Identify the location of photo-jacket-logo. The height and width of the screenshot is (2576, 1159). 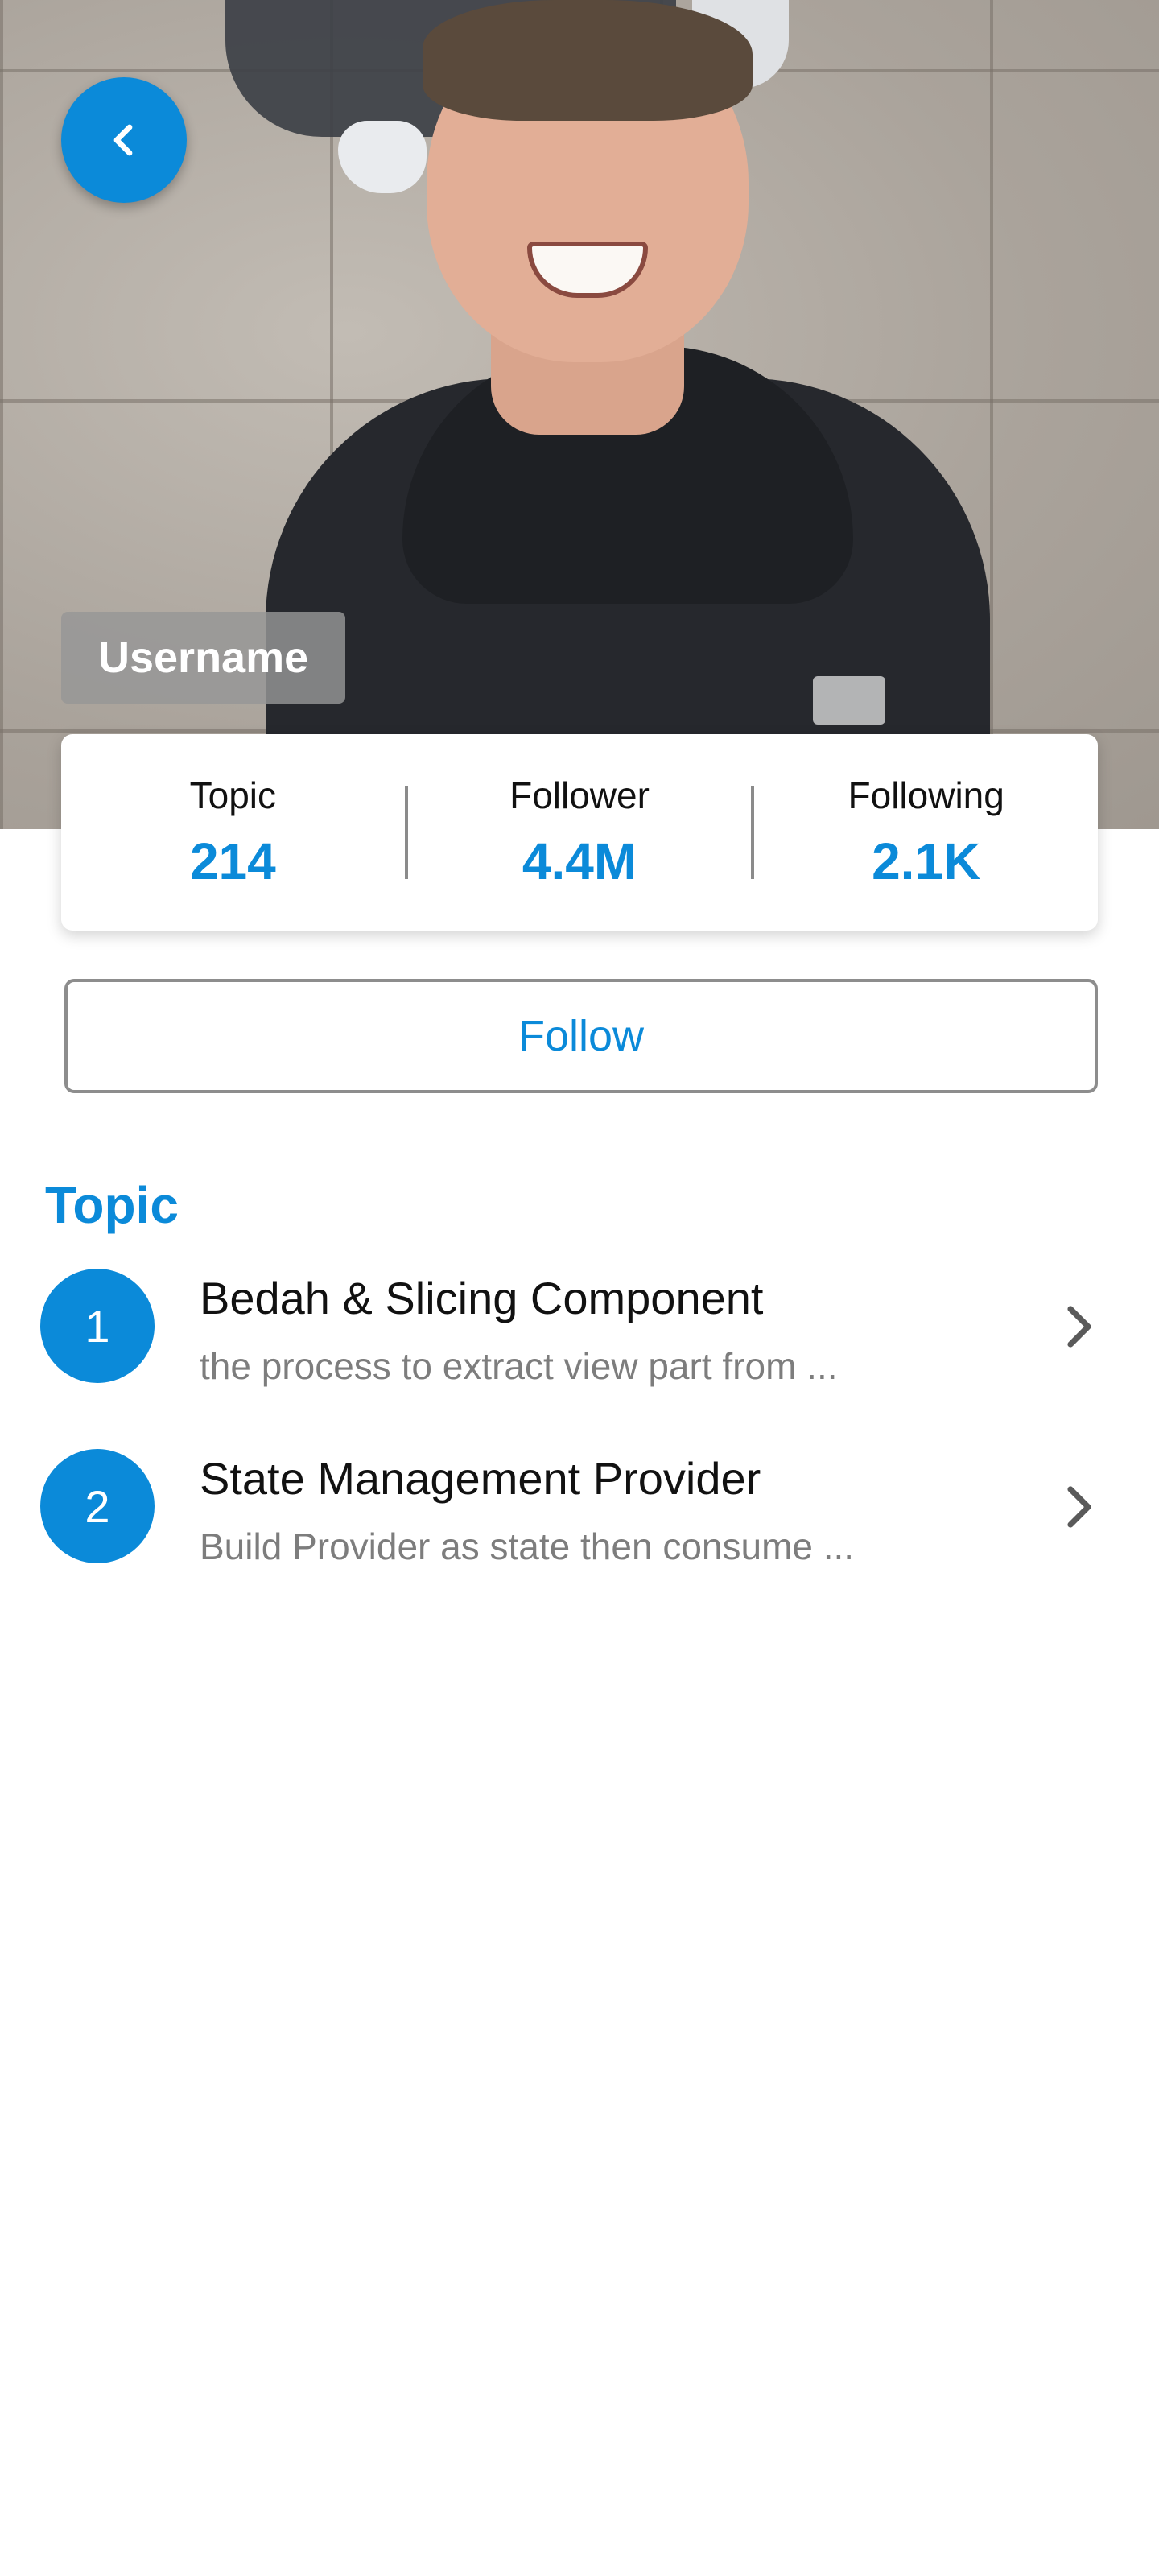
(849, 700).